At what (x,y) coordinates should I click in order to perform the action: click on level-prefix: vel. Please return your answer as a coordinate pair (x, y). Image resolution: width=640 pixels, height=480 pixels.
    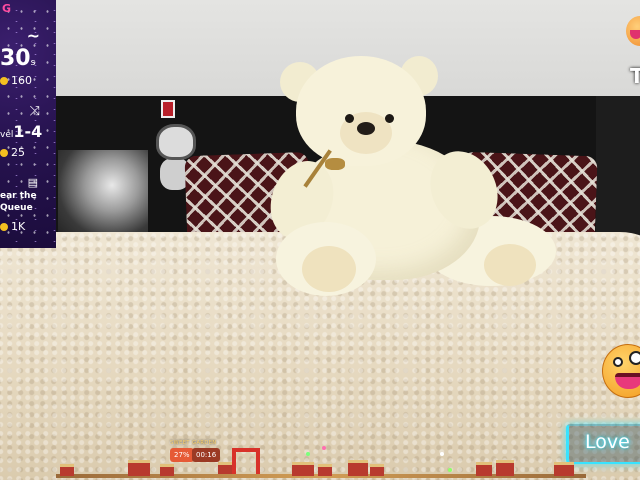
    Looking at the image, I should click on (7, 135).